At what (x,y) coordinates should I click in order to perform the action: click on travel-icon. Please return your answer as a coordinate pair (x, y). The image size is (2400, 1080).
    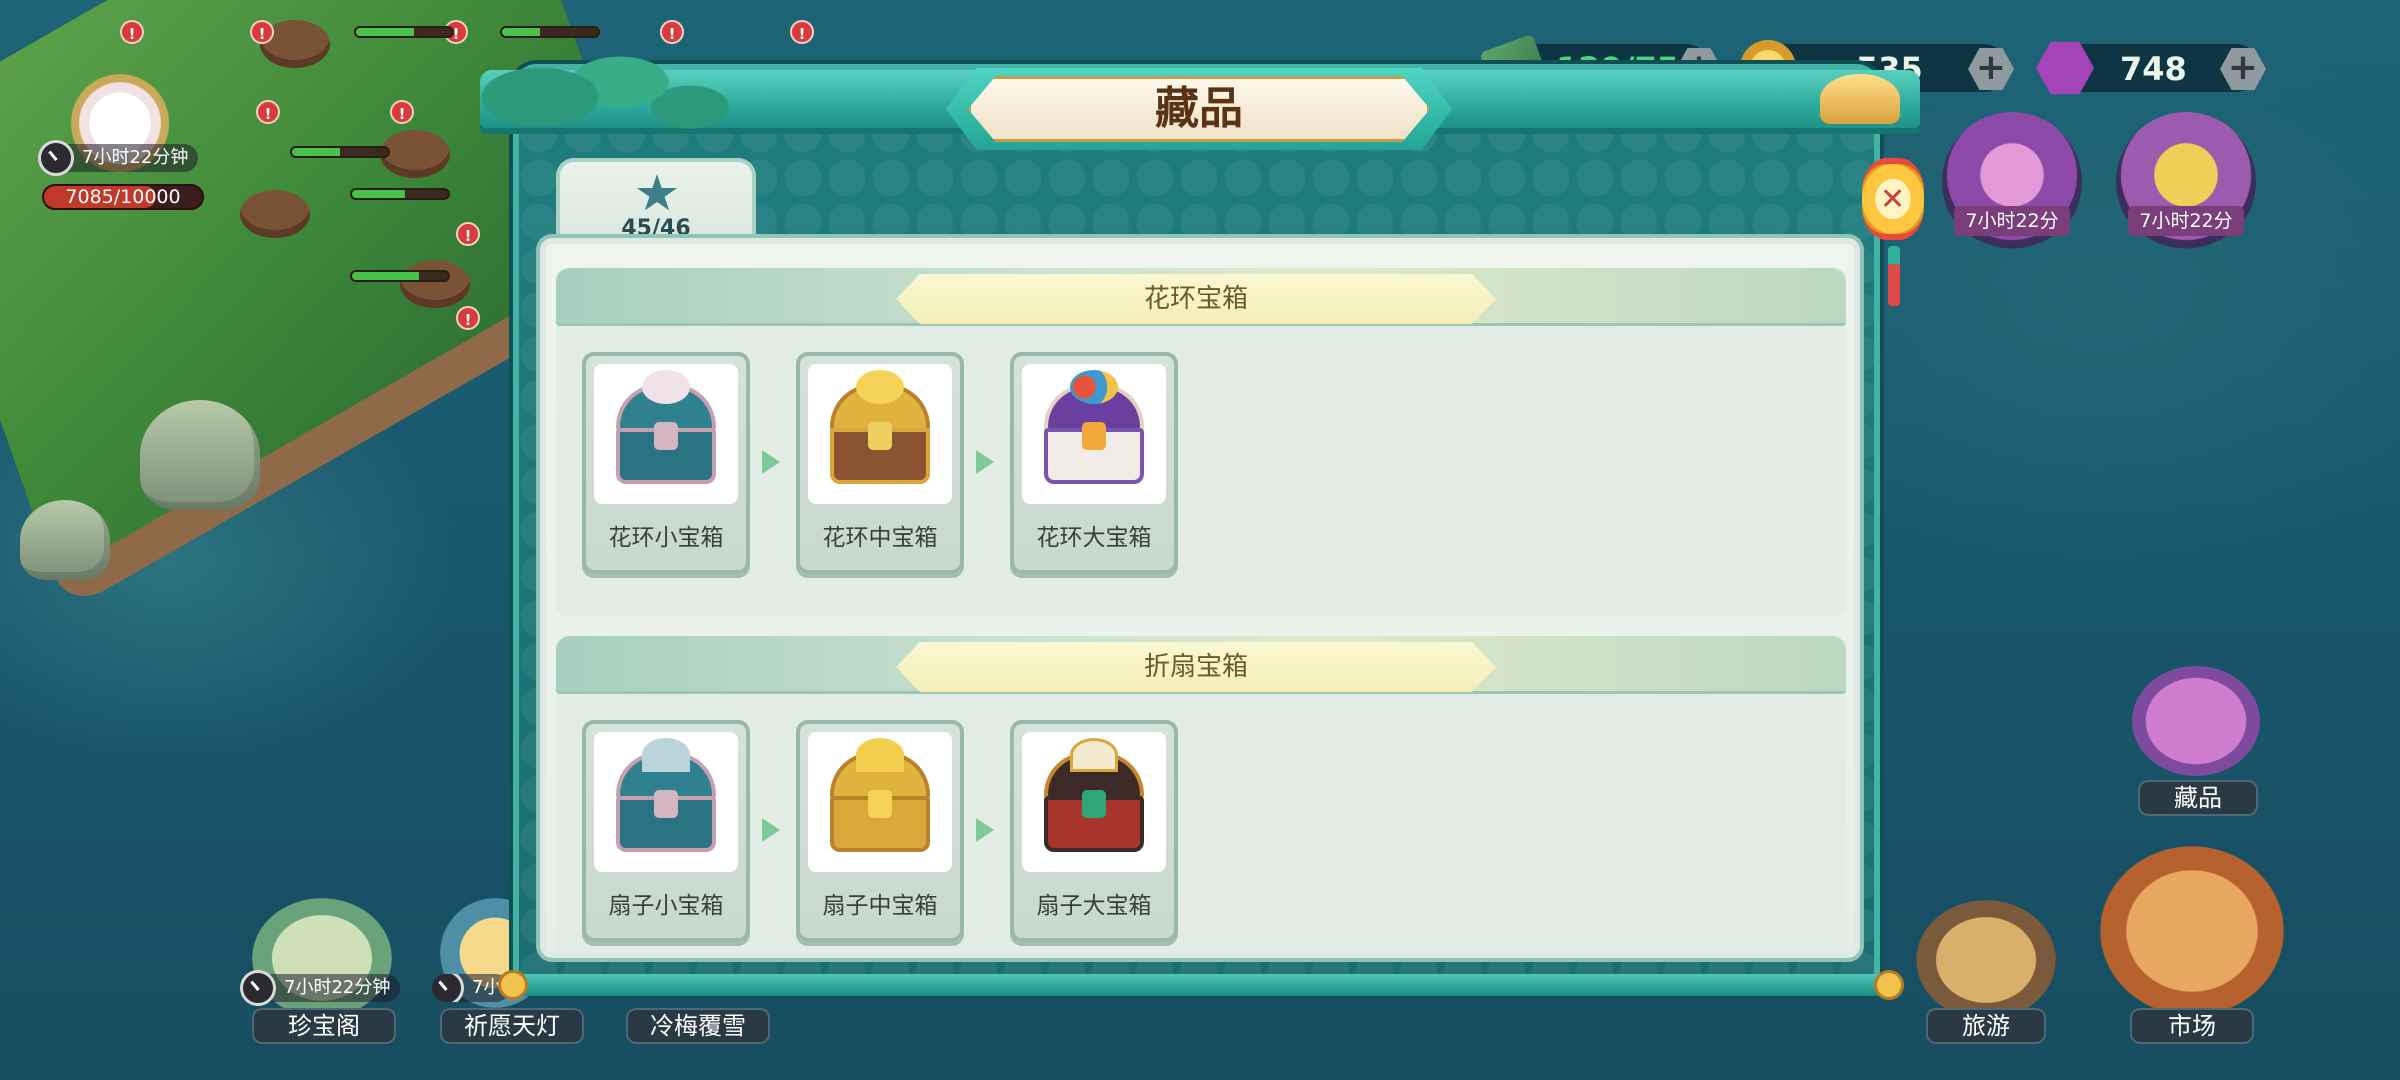
    Looking at the image, I should click on (1986, 960).